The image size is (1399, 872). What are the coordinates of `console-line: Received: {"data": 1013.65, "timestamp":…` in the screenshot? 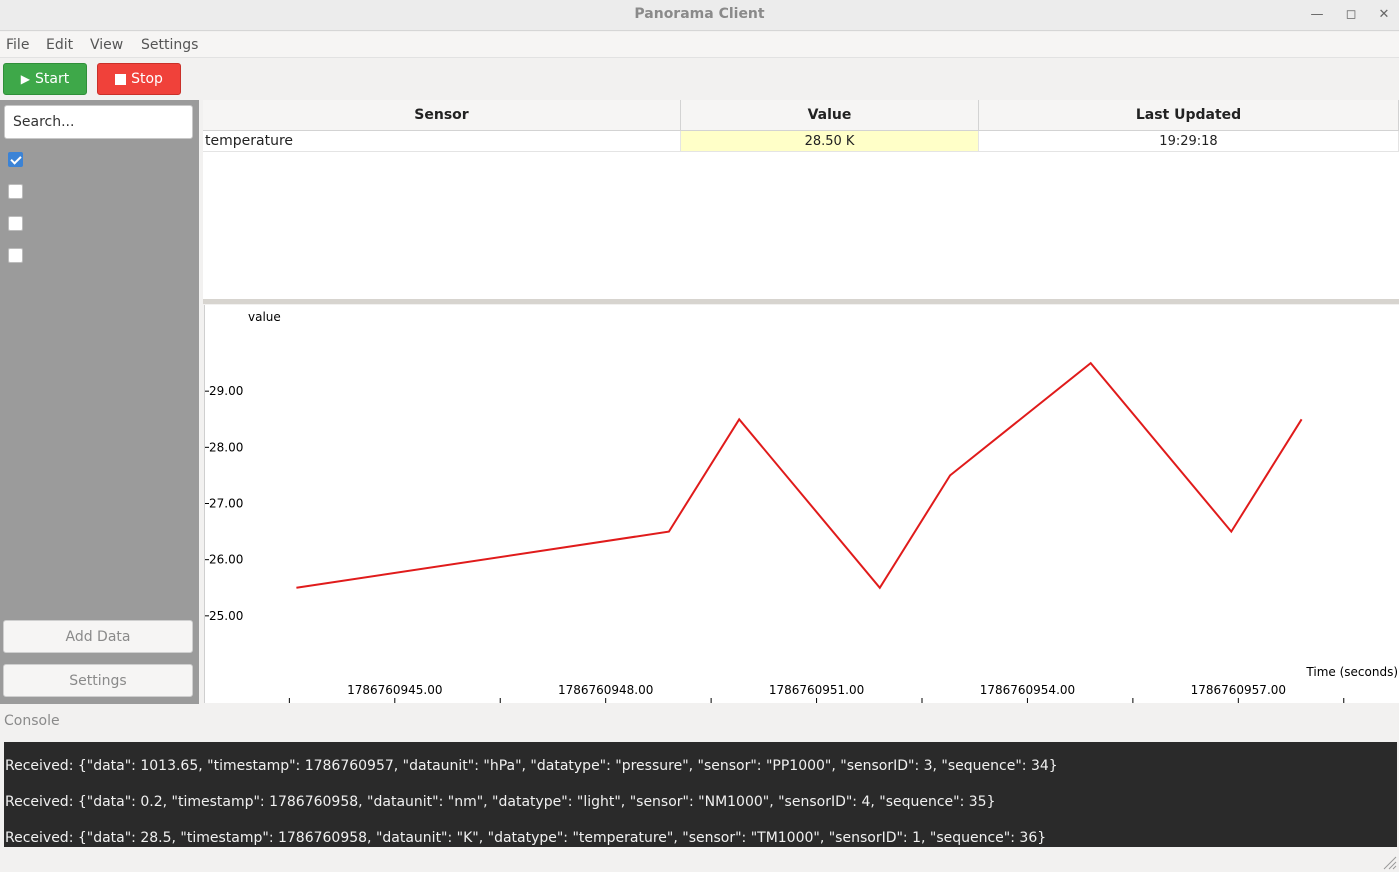 It's located at (531, 766).